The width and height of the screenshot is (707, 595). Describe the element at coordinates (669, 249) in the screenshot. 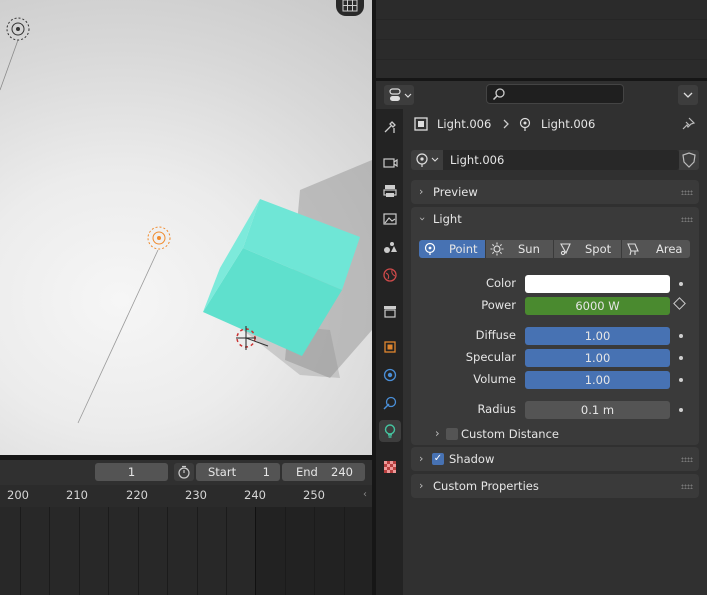

I see `light-type-label: Area` at that location.